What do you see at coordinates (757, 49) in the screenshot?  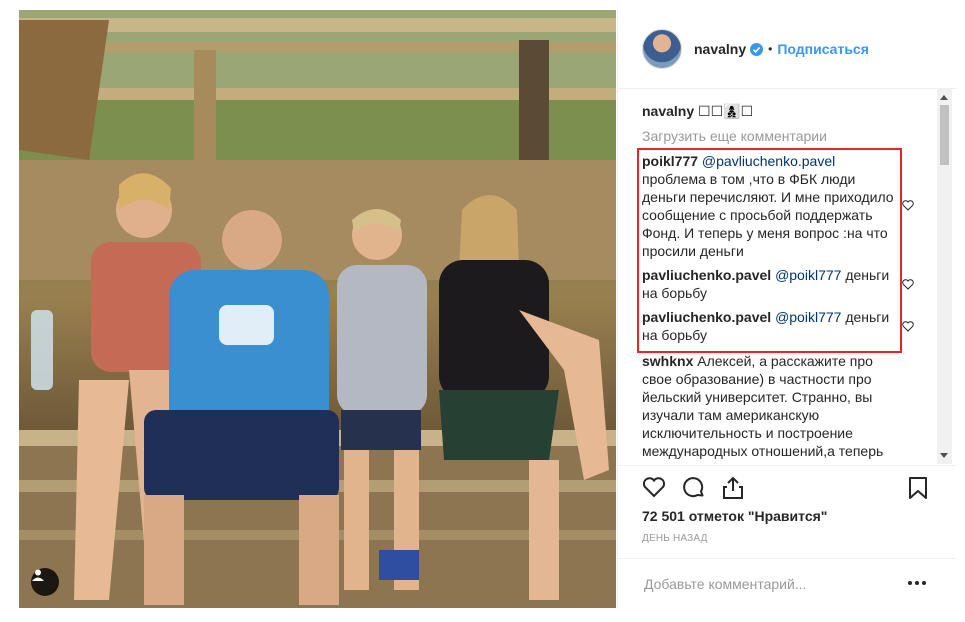 I see `verified-badge-icon` at bounding box center [757, 49].